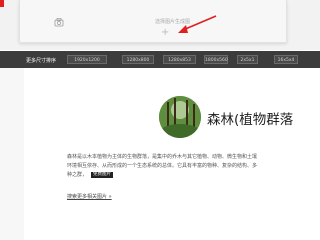  Describe the element at coordinates (286, 59) in the screenshot. I see `size-chip: 16x5x4` at that location.